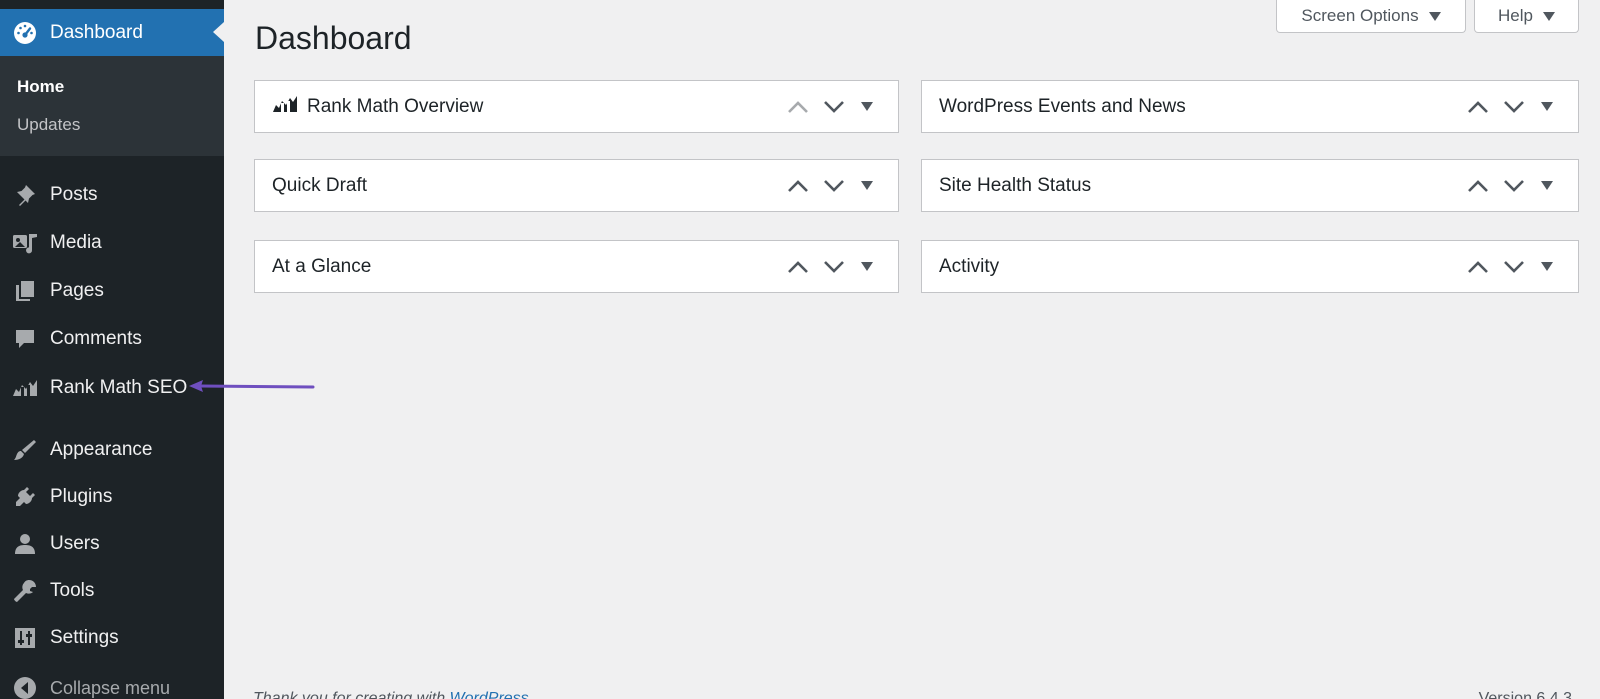  Describe the element at coordinates (96, 32) in the screenshot. I see `sidebar-item-label: Dashboard` at that location.